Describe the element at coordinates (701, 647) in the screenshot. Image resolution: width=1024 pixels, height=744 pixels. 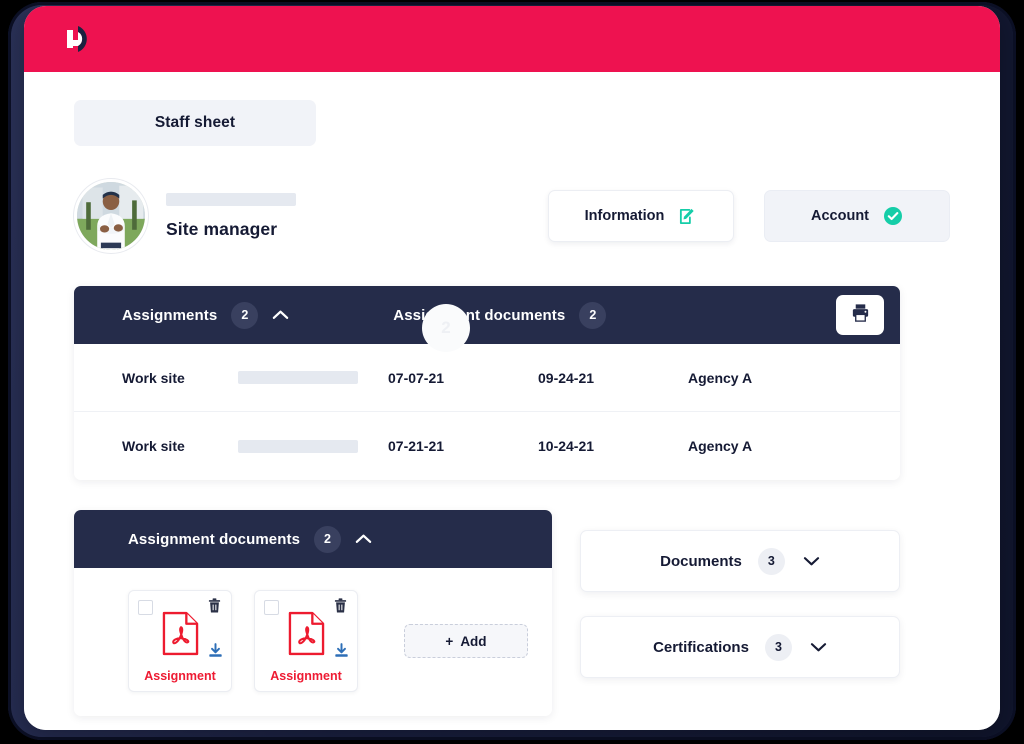
I see `certifications-panel-label: Certifications` at that location.